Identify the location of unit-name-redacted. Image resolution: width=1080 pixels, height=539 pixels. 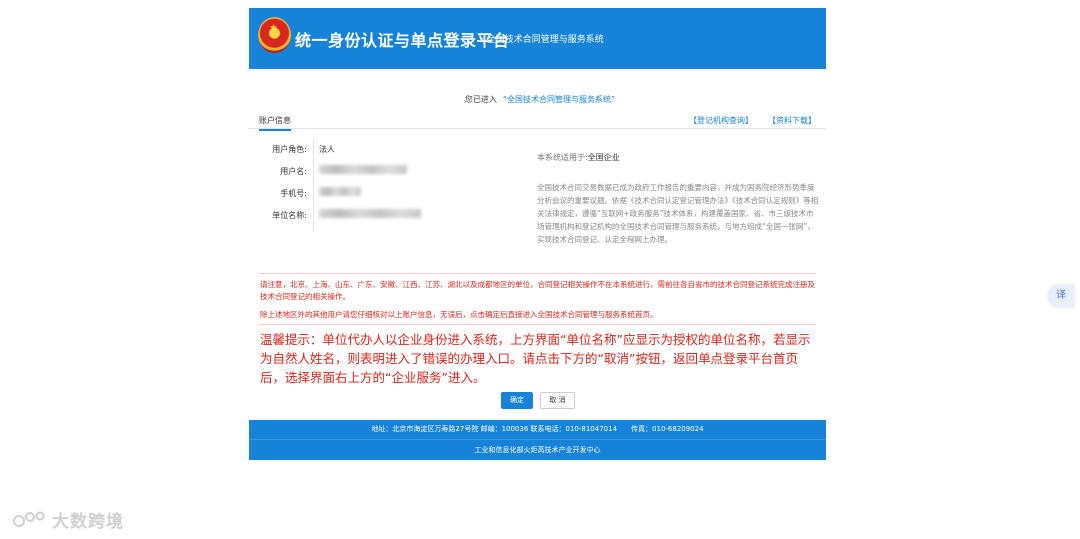
(370, 213).